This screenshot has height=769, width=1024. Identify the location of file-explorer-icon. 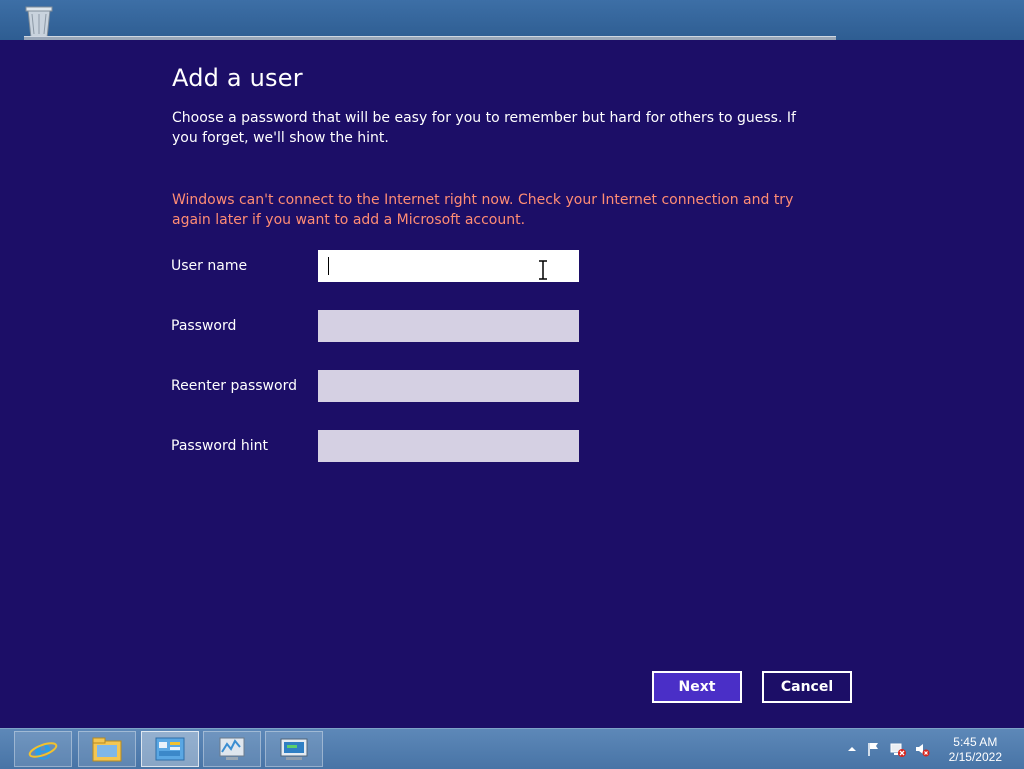
(107, 749).